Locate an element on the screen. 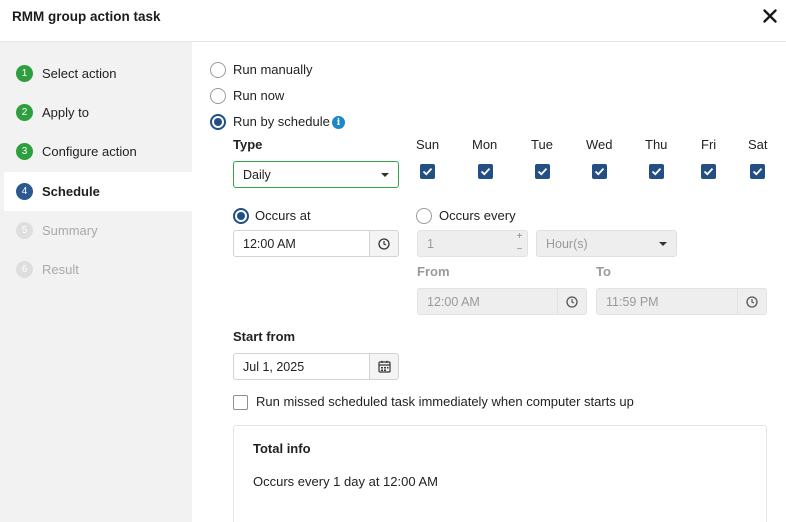  step-number-badge: 2 is located at coordinates (24, 112).